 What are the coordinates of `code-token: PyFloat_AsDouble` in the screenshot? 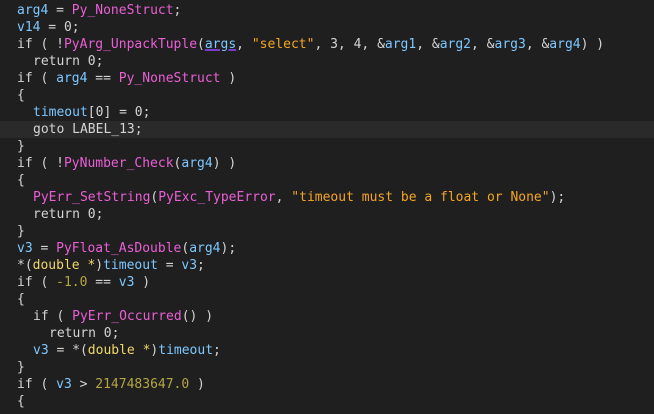 It's located at (119, 248).